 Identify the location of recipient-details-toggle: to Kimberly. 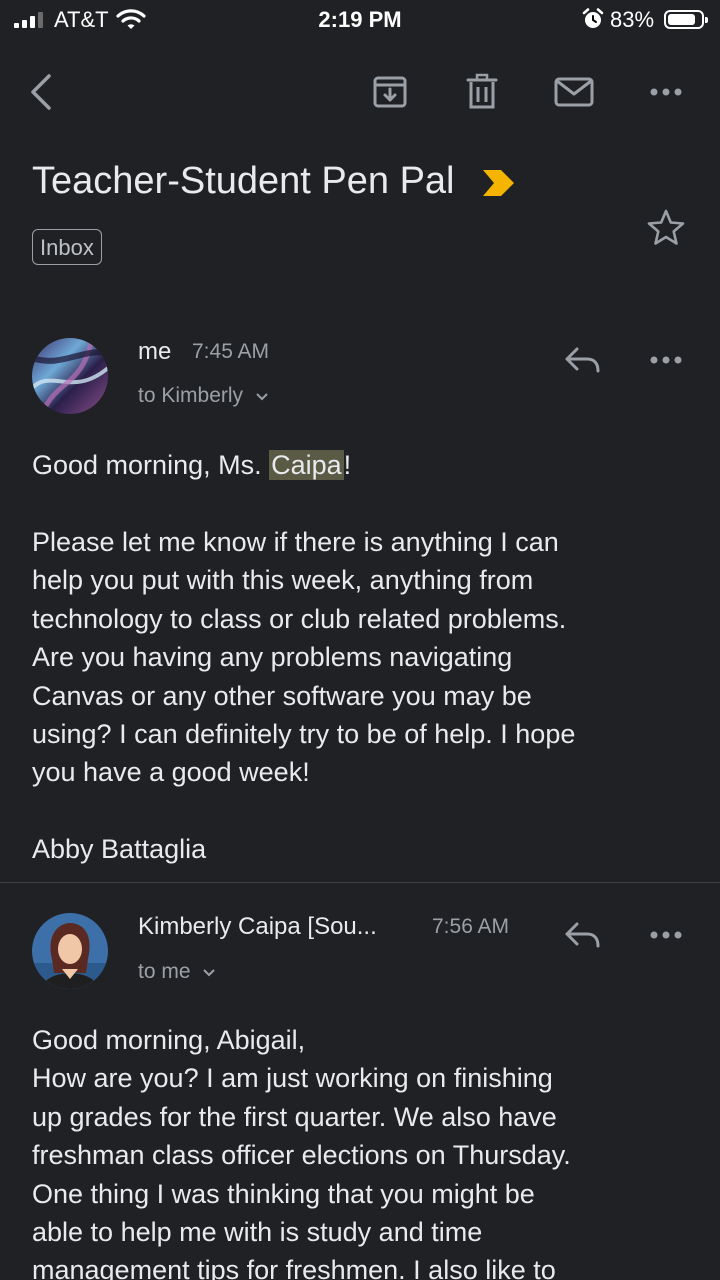
(203, 396).